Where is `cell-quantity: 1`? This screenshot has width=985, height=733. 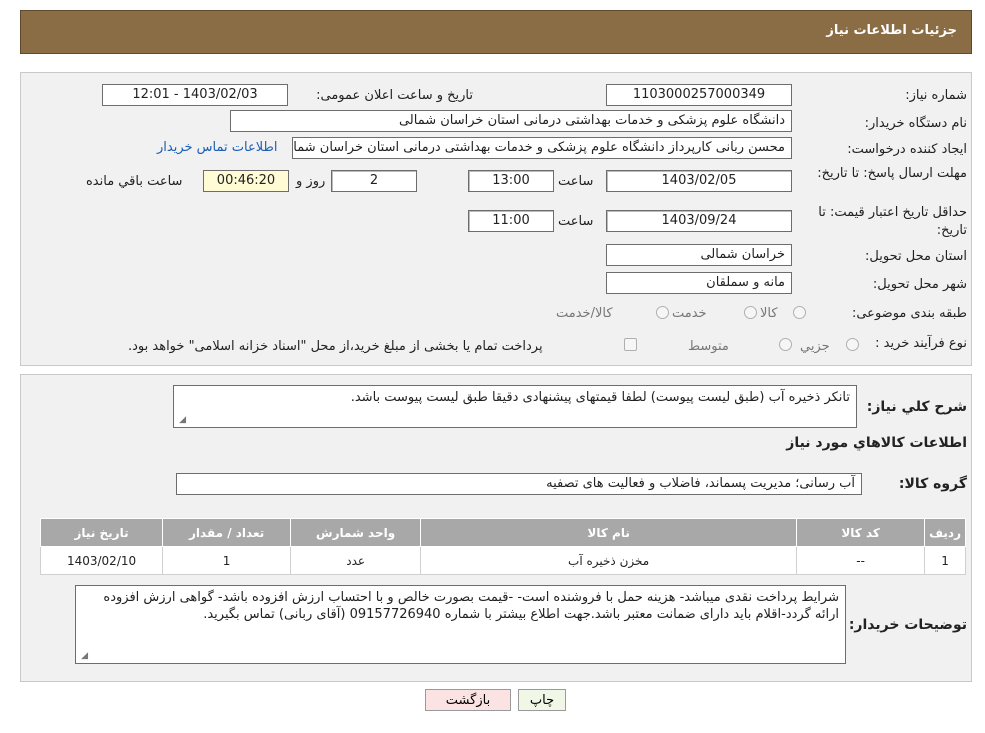 cell-quantity: 1 is located at coordinates (227, 560).